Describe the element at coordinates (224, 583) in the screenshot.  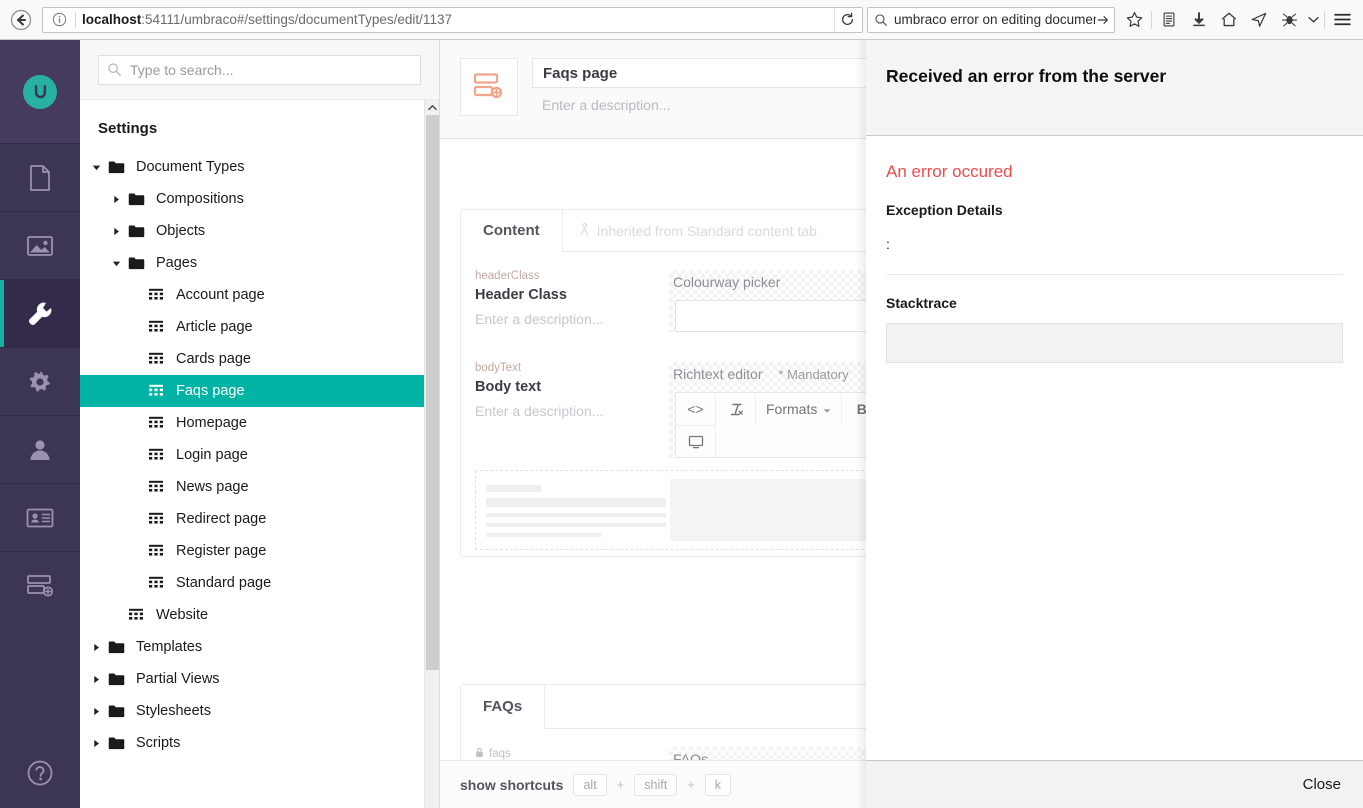
I see `tree-node-label: Standard page` at that location.